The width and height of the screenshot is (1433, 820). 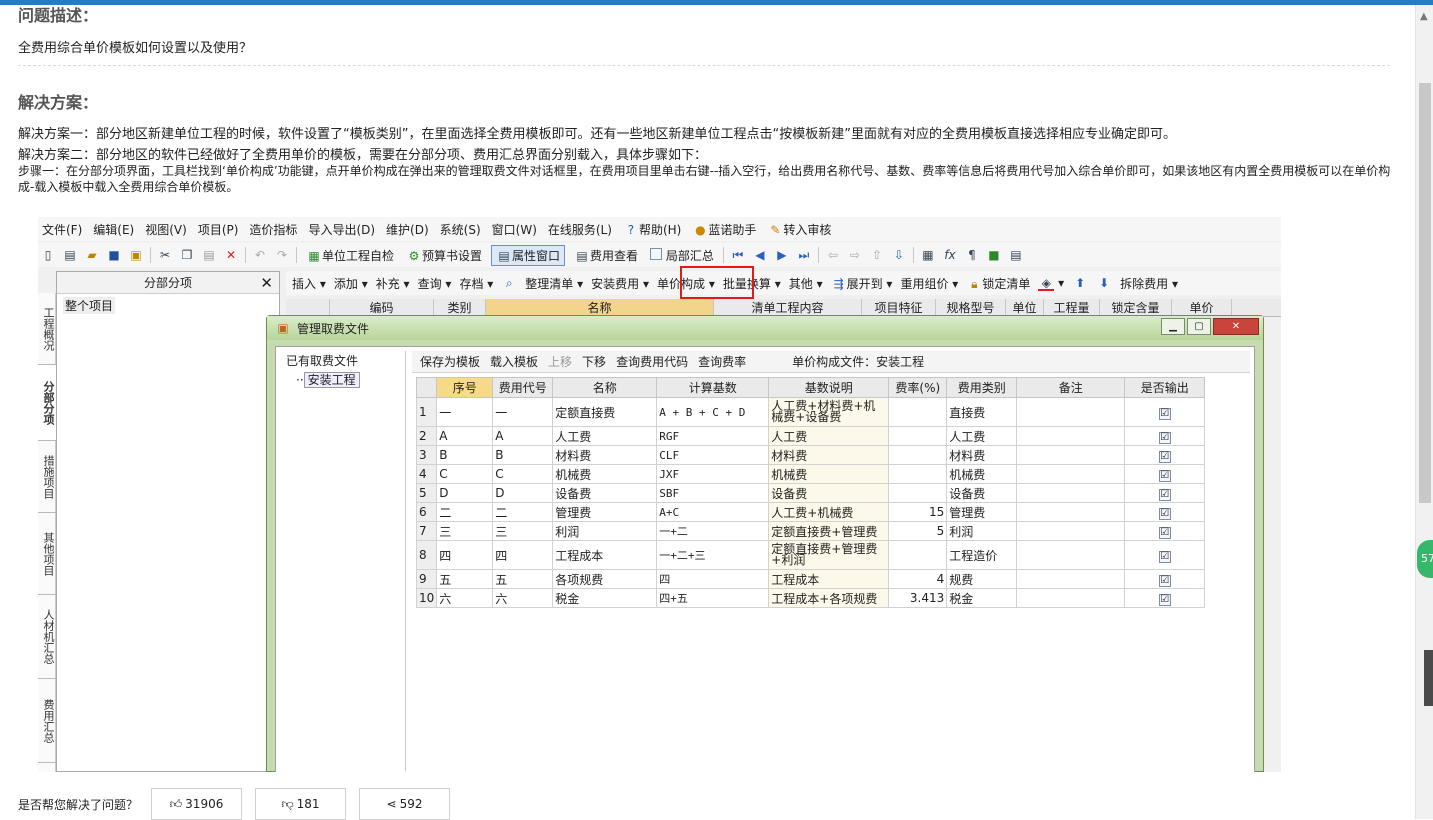 I want to click on fee-base: 一+二, so click(x=713, y=531).